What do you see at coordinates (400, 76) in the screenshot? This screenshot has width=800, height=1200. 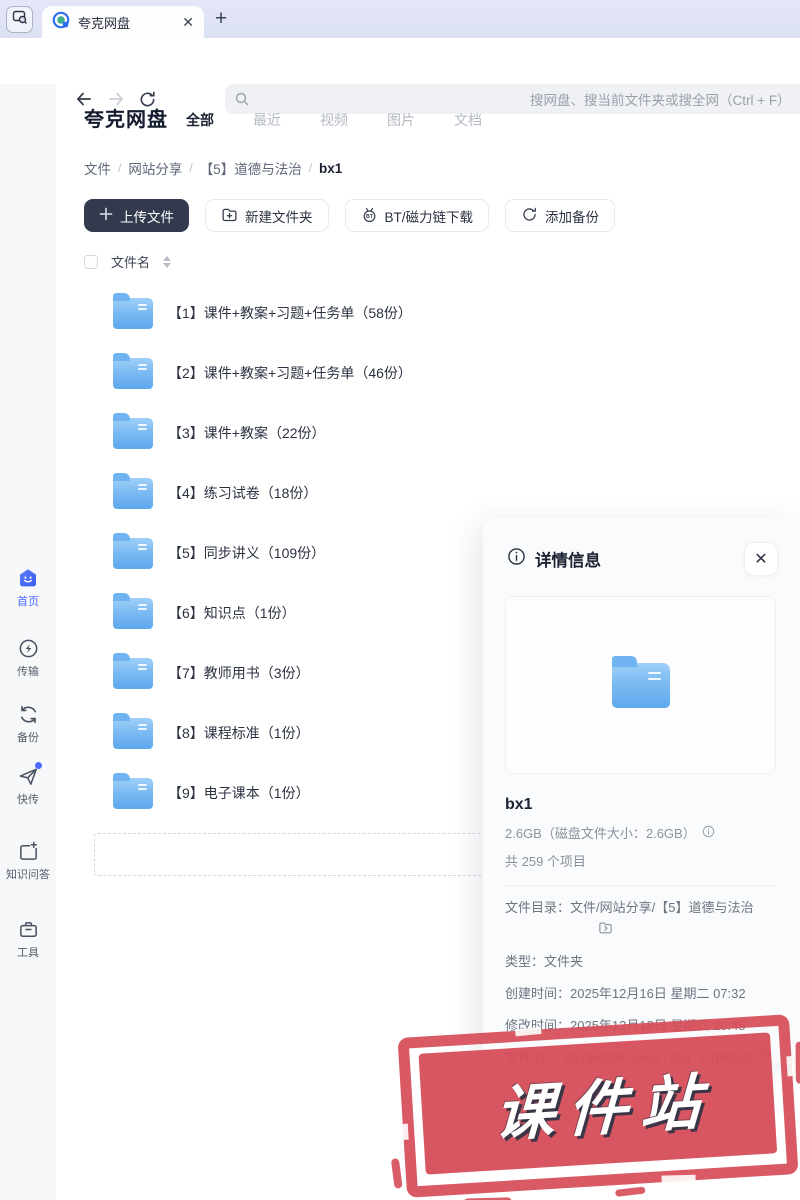 I see `browser-navbar: 搜网盘、搜当前文件夹或搜全网（Ctrl + F）` at bounding box center [400, 76].